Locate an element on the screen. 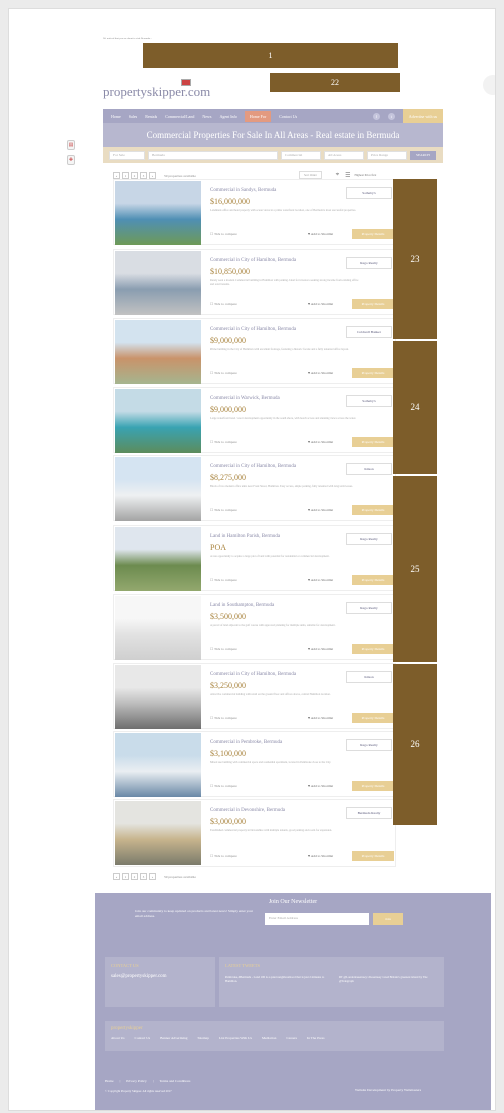 This screenshot has width=504, height=1113. search-button: SEARCH is located at coordinates (423, 155).